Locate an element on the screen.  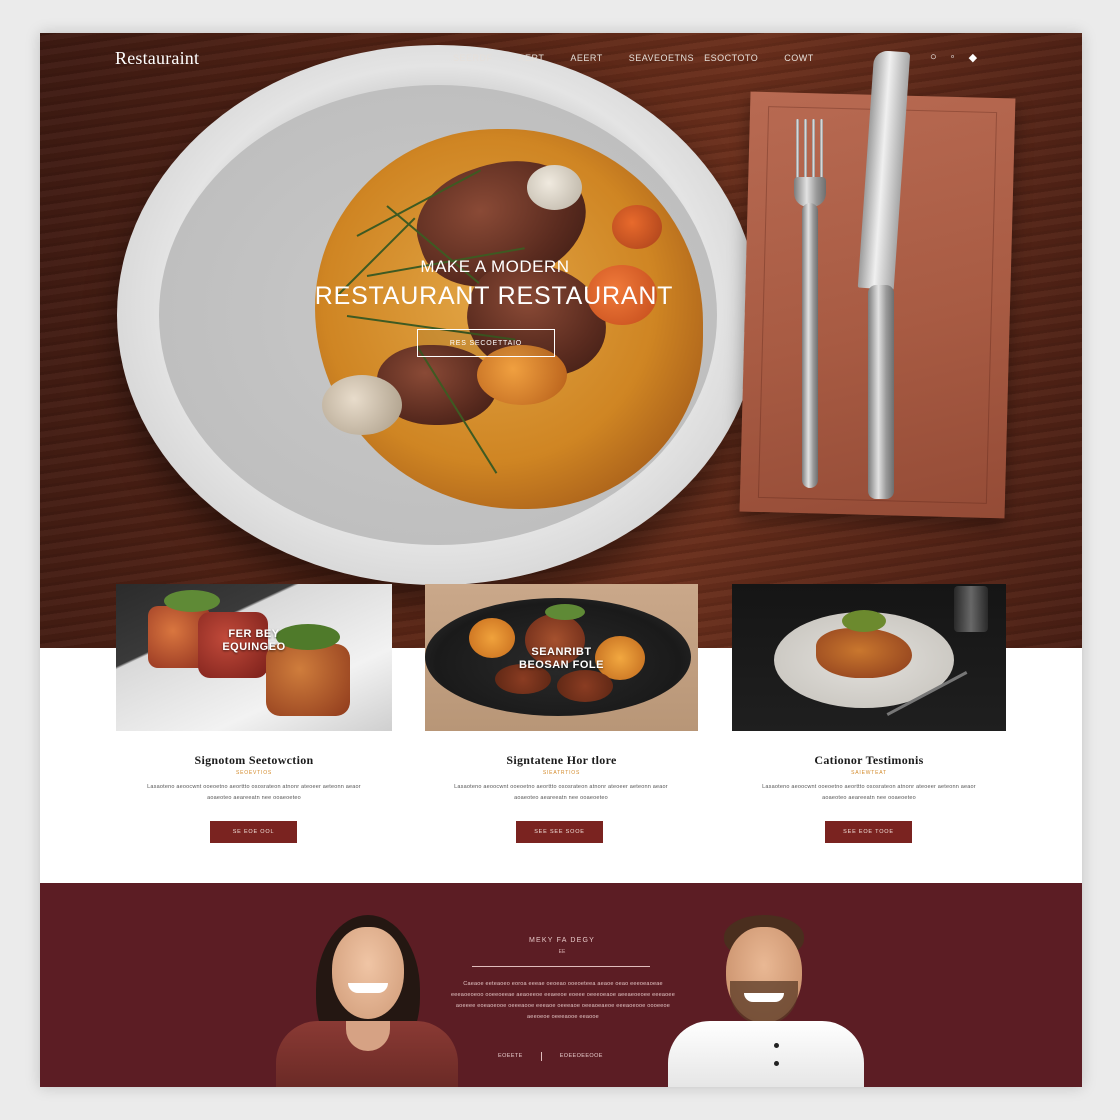
dish-image: FER BEY EQUINGEO is located at coordinates (254, 657).